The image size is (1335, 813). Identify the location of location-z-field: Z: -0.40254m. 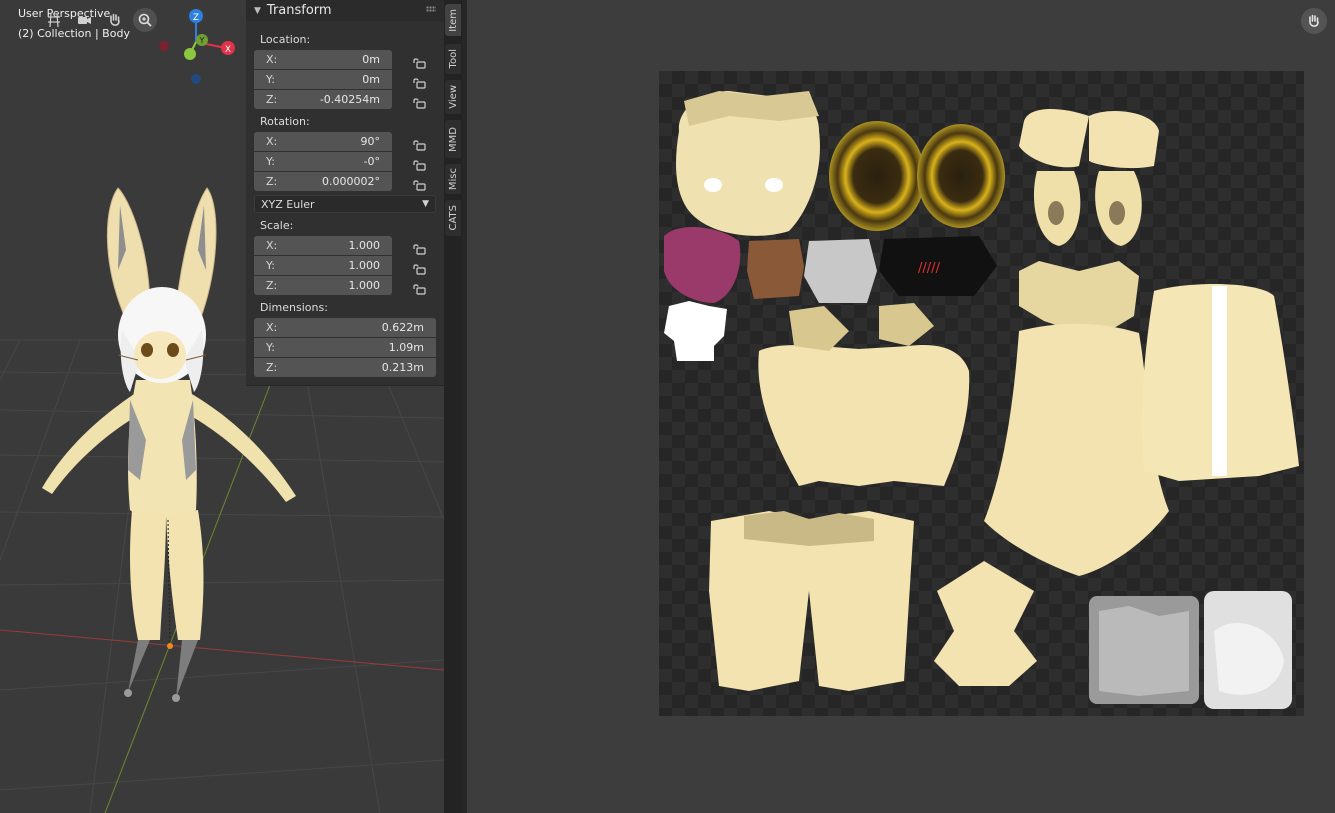
(323, 99).